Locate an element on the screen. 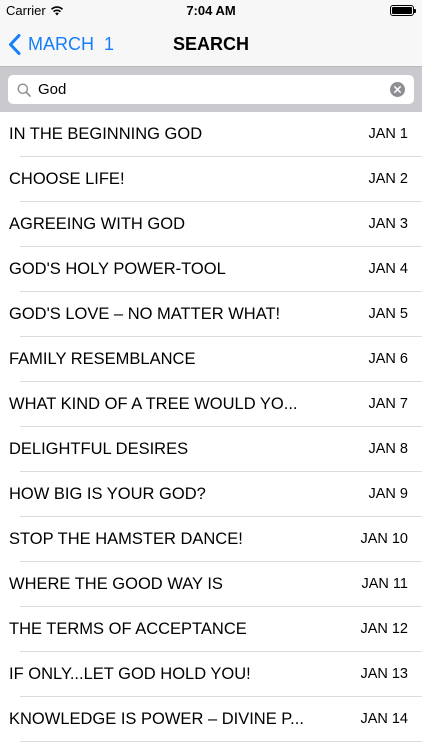 Image resolution: width=422 pixels, height=750 pixels. status-bar: Carrier 7:04 AM is located at coordinates (211, 11).